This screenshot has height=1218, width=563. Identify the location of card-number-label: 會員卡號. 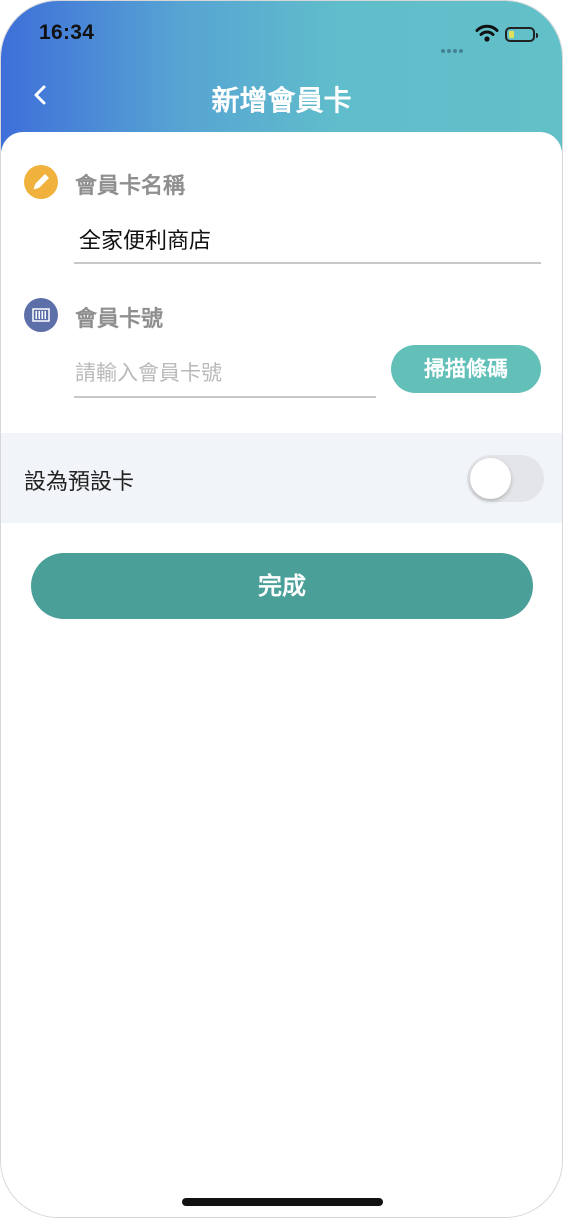
(119, 319).